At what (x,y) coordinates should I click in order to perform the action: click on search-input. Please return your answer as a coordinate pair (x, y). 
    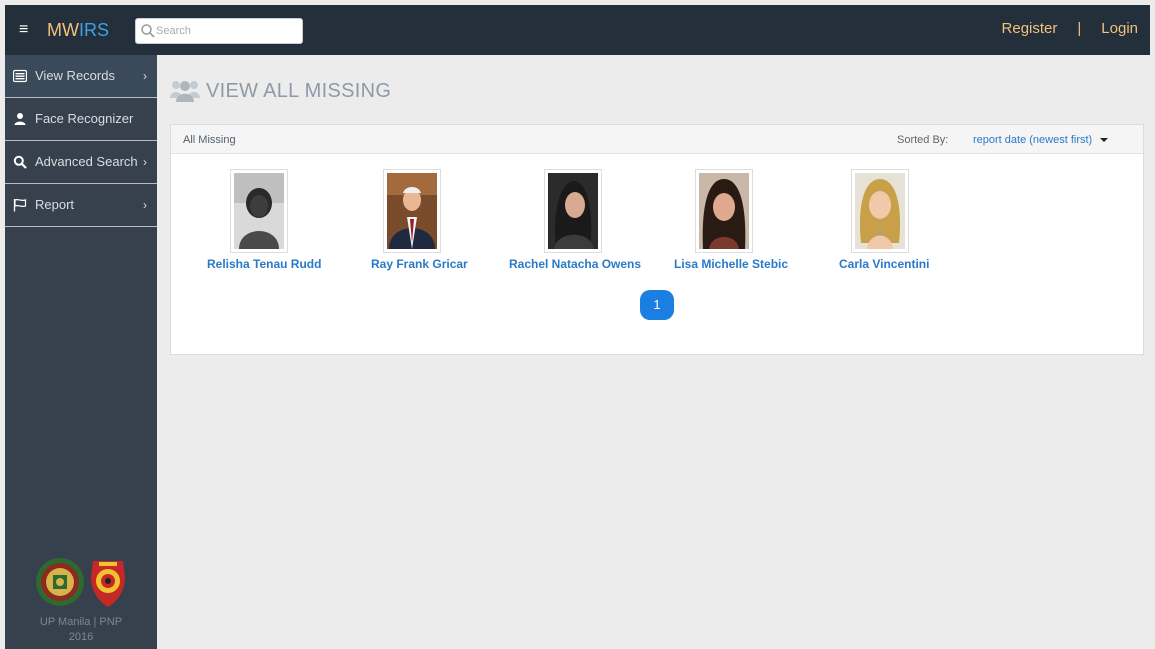
    Looking at the image, I should click on (226, 31).